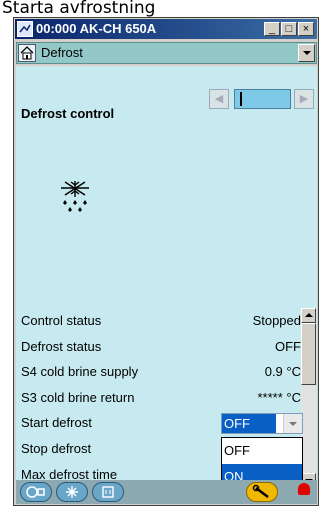 Image resolution: width=323 pixels, height=514 pixels. What do you see at coordinates (162, 321) in the screenshot?
I see `list-item: Control status Stopped` at bounding box center [162, 321].